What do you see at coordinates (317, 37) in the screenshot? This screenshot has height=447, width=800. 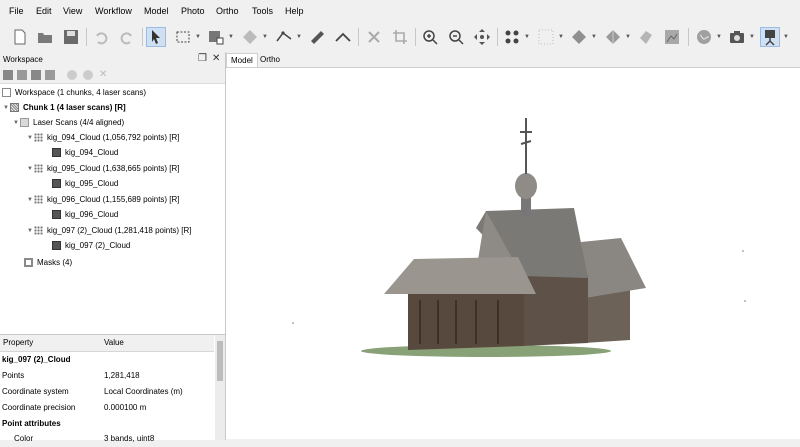 I see `ruler-icon` at bounding box center [317, 37].